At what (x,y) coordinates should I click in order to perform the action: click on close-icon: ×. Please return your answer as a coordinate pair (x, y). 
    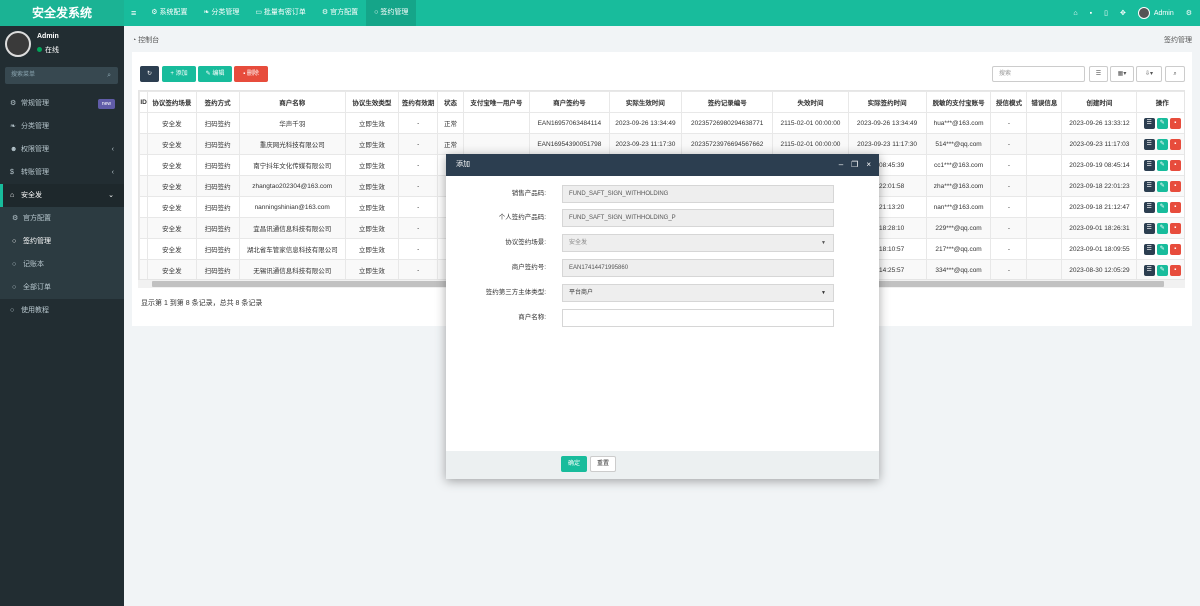
    Looking at the image, I should click on (868, 165).